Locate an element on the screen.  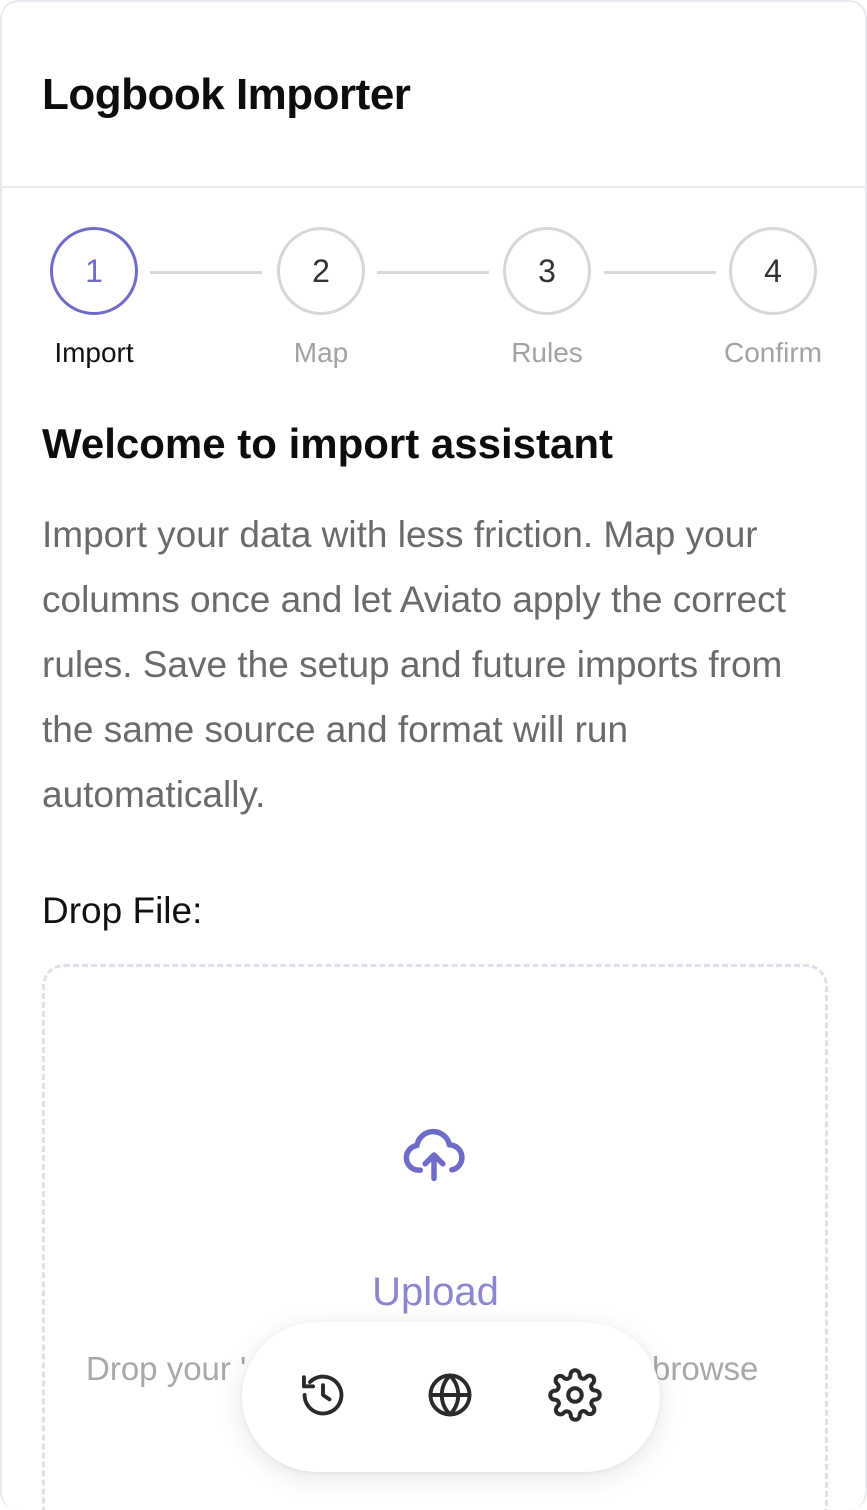
history-icon is located at coordinates (323, 1397).